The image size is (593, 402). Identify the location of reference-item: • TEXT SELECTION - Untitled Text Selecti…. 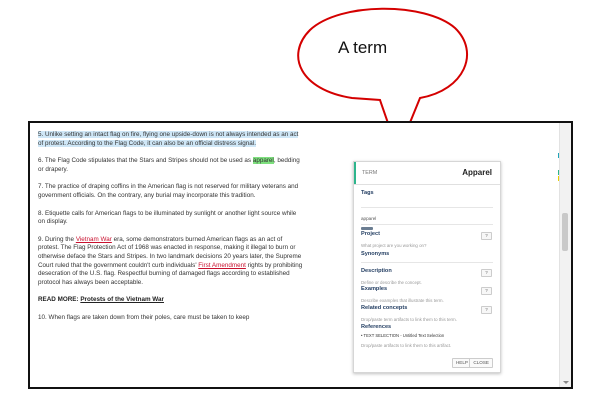
(402, 335).